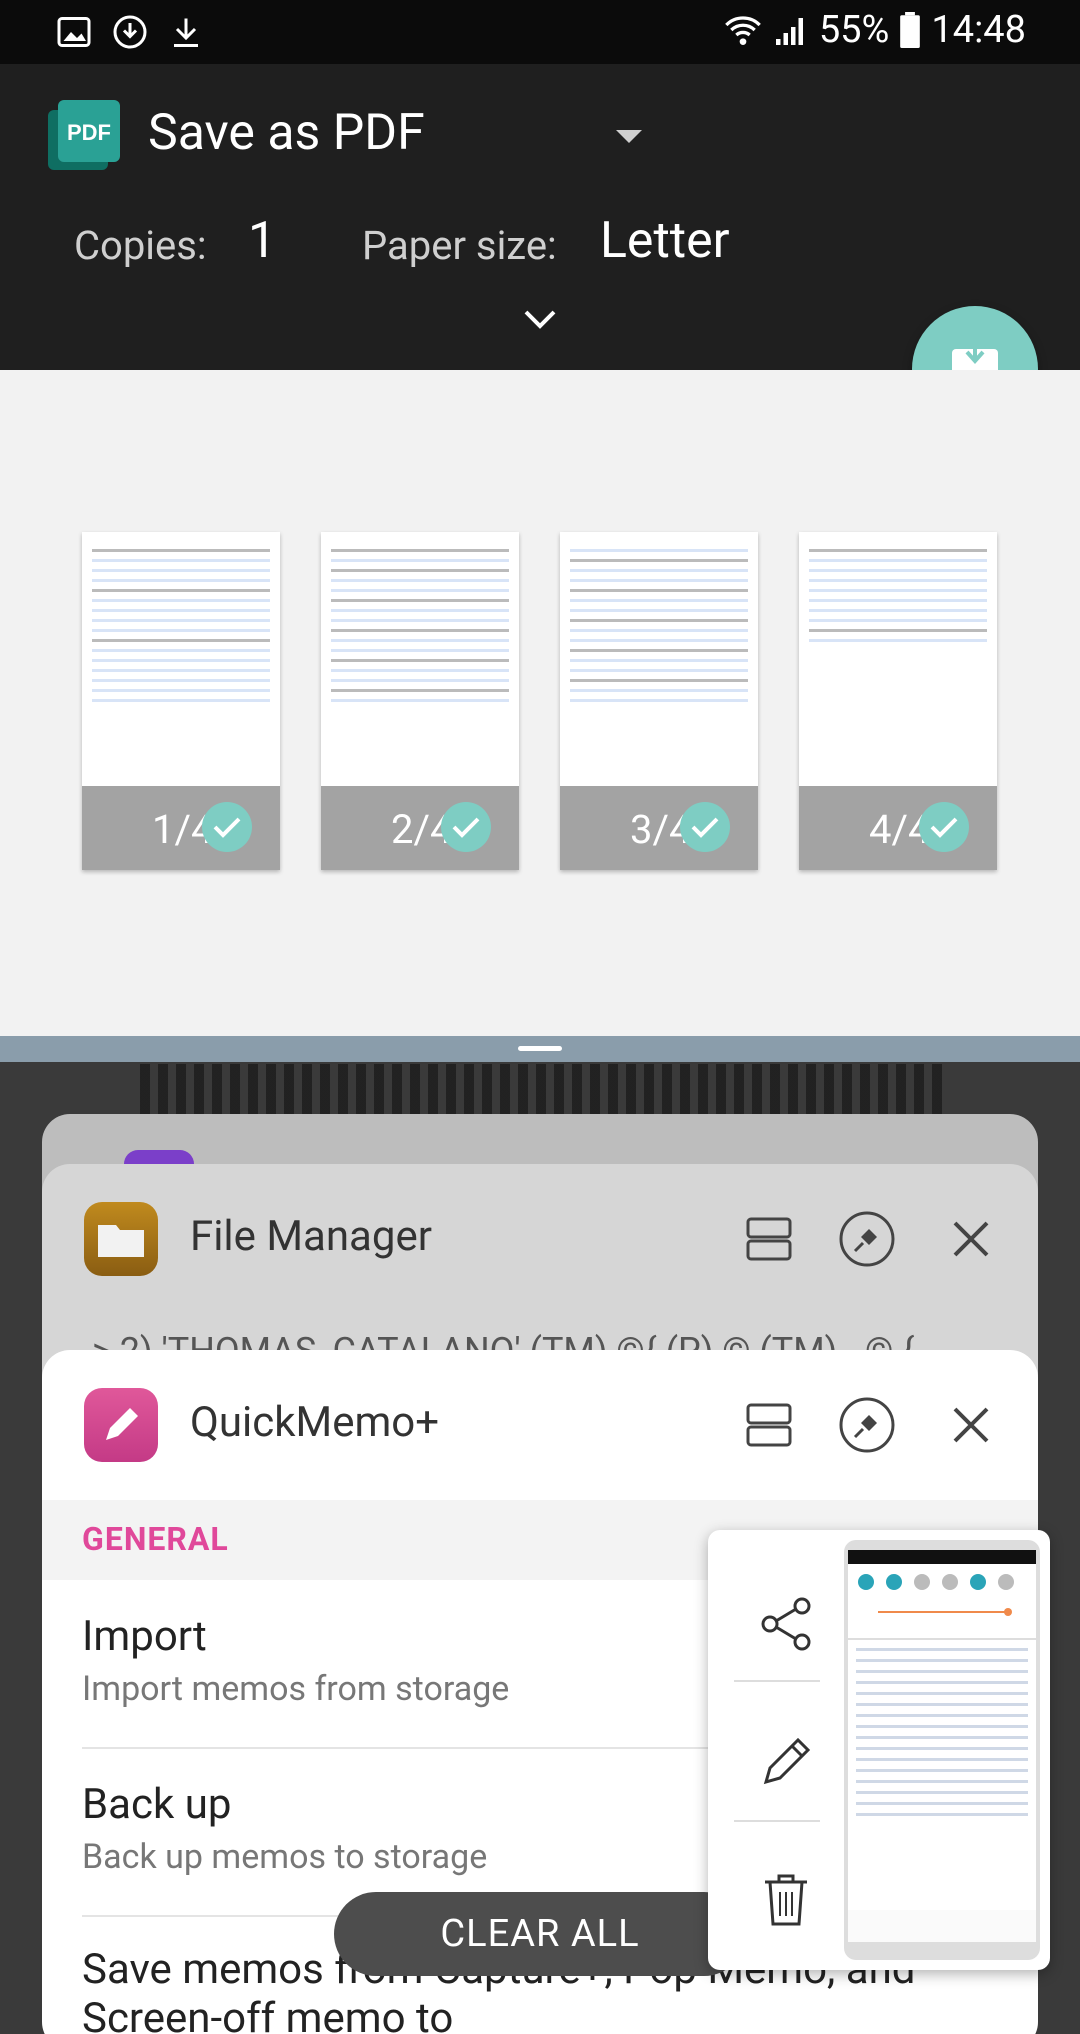 This screenshot has width=1080, height=2034. Describe the element at coordinates (74, 32) in the screenshot. I see `image-icon` at that location.